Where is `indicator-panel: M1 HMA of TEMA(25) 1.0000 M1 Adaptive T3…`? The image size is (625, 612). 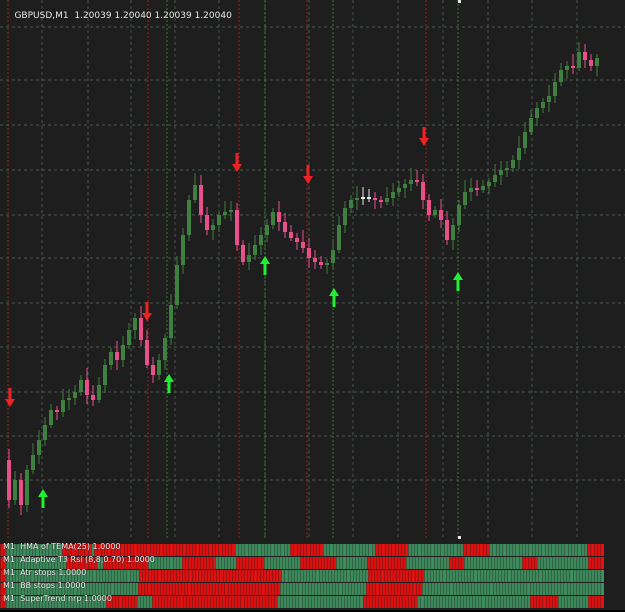 indicator-panel: M1 HMA of TEMA(25) 1.0000 M1 Adaptive T3… is located at coordinates (312, 575).